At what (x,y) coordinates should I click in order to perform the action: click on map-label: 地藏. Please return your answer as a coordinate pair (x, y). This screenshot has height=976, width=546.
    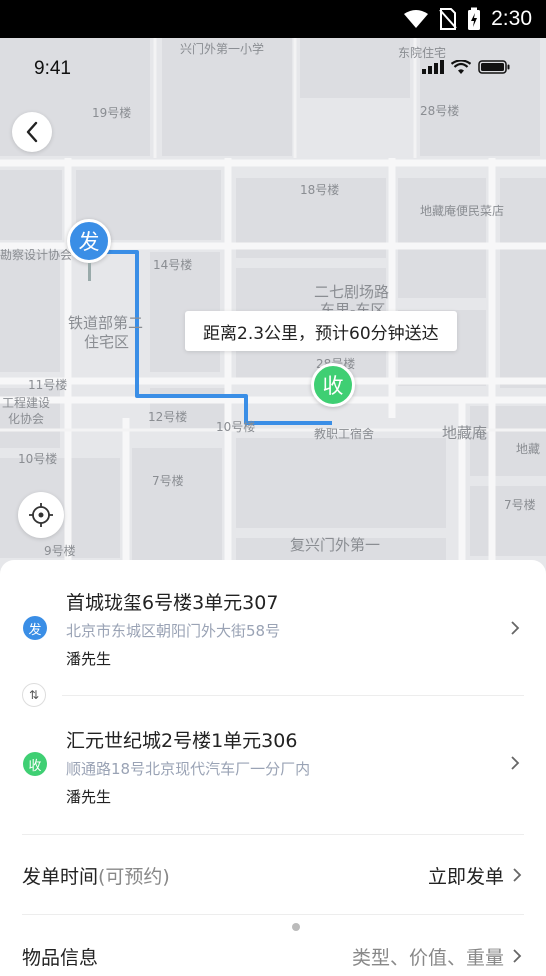
    Looking at the image, I should click on (528, 449).